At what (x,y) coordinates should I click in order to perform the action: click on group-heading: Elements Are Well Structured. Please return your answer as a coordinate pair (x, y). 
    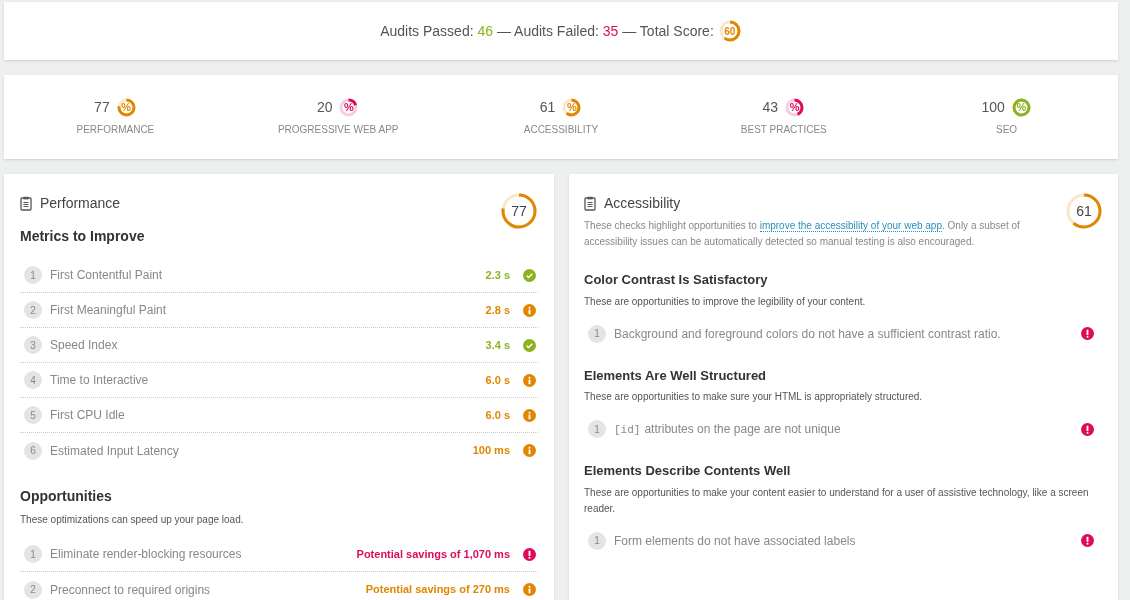
    Looking at the image, I should click on (676, 375).